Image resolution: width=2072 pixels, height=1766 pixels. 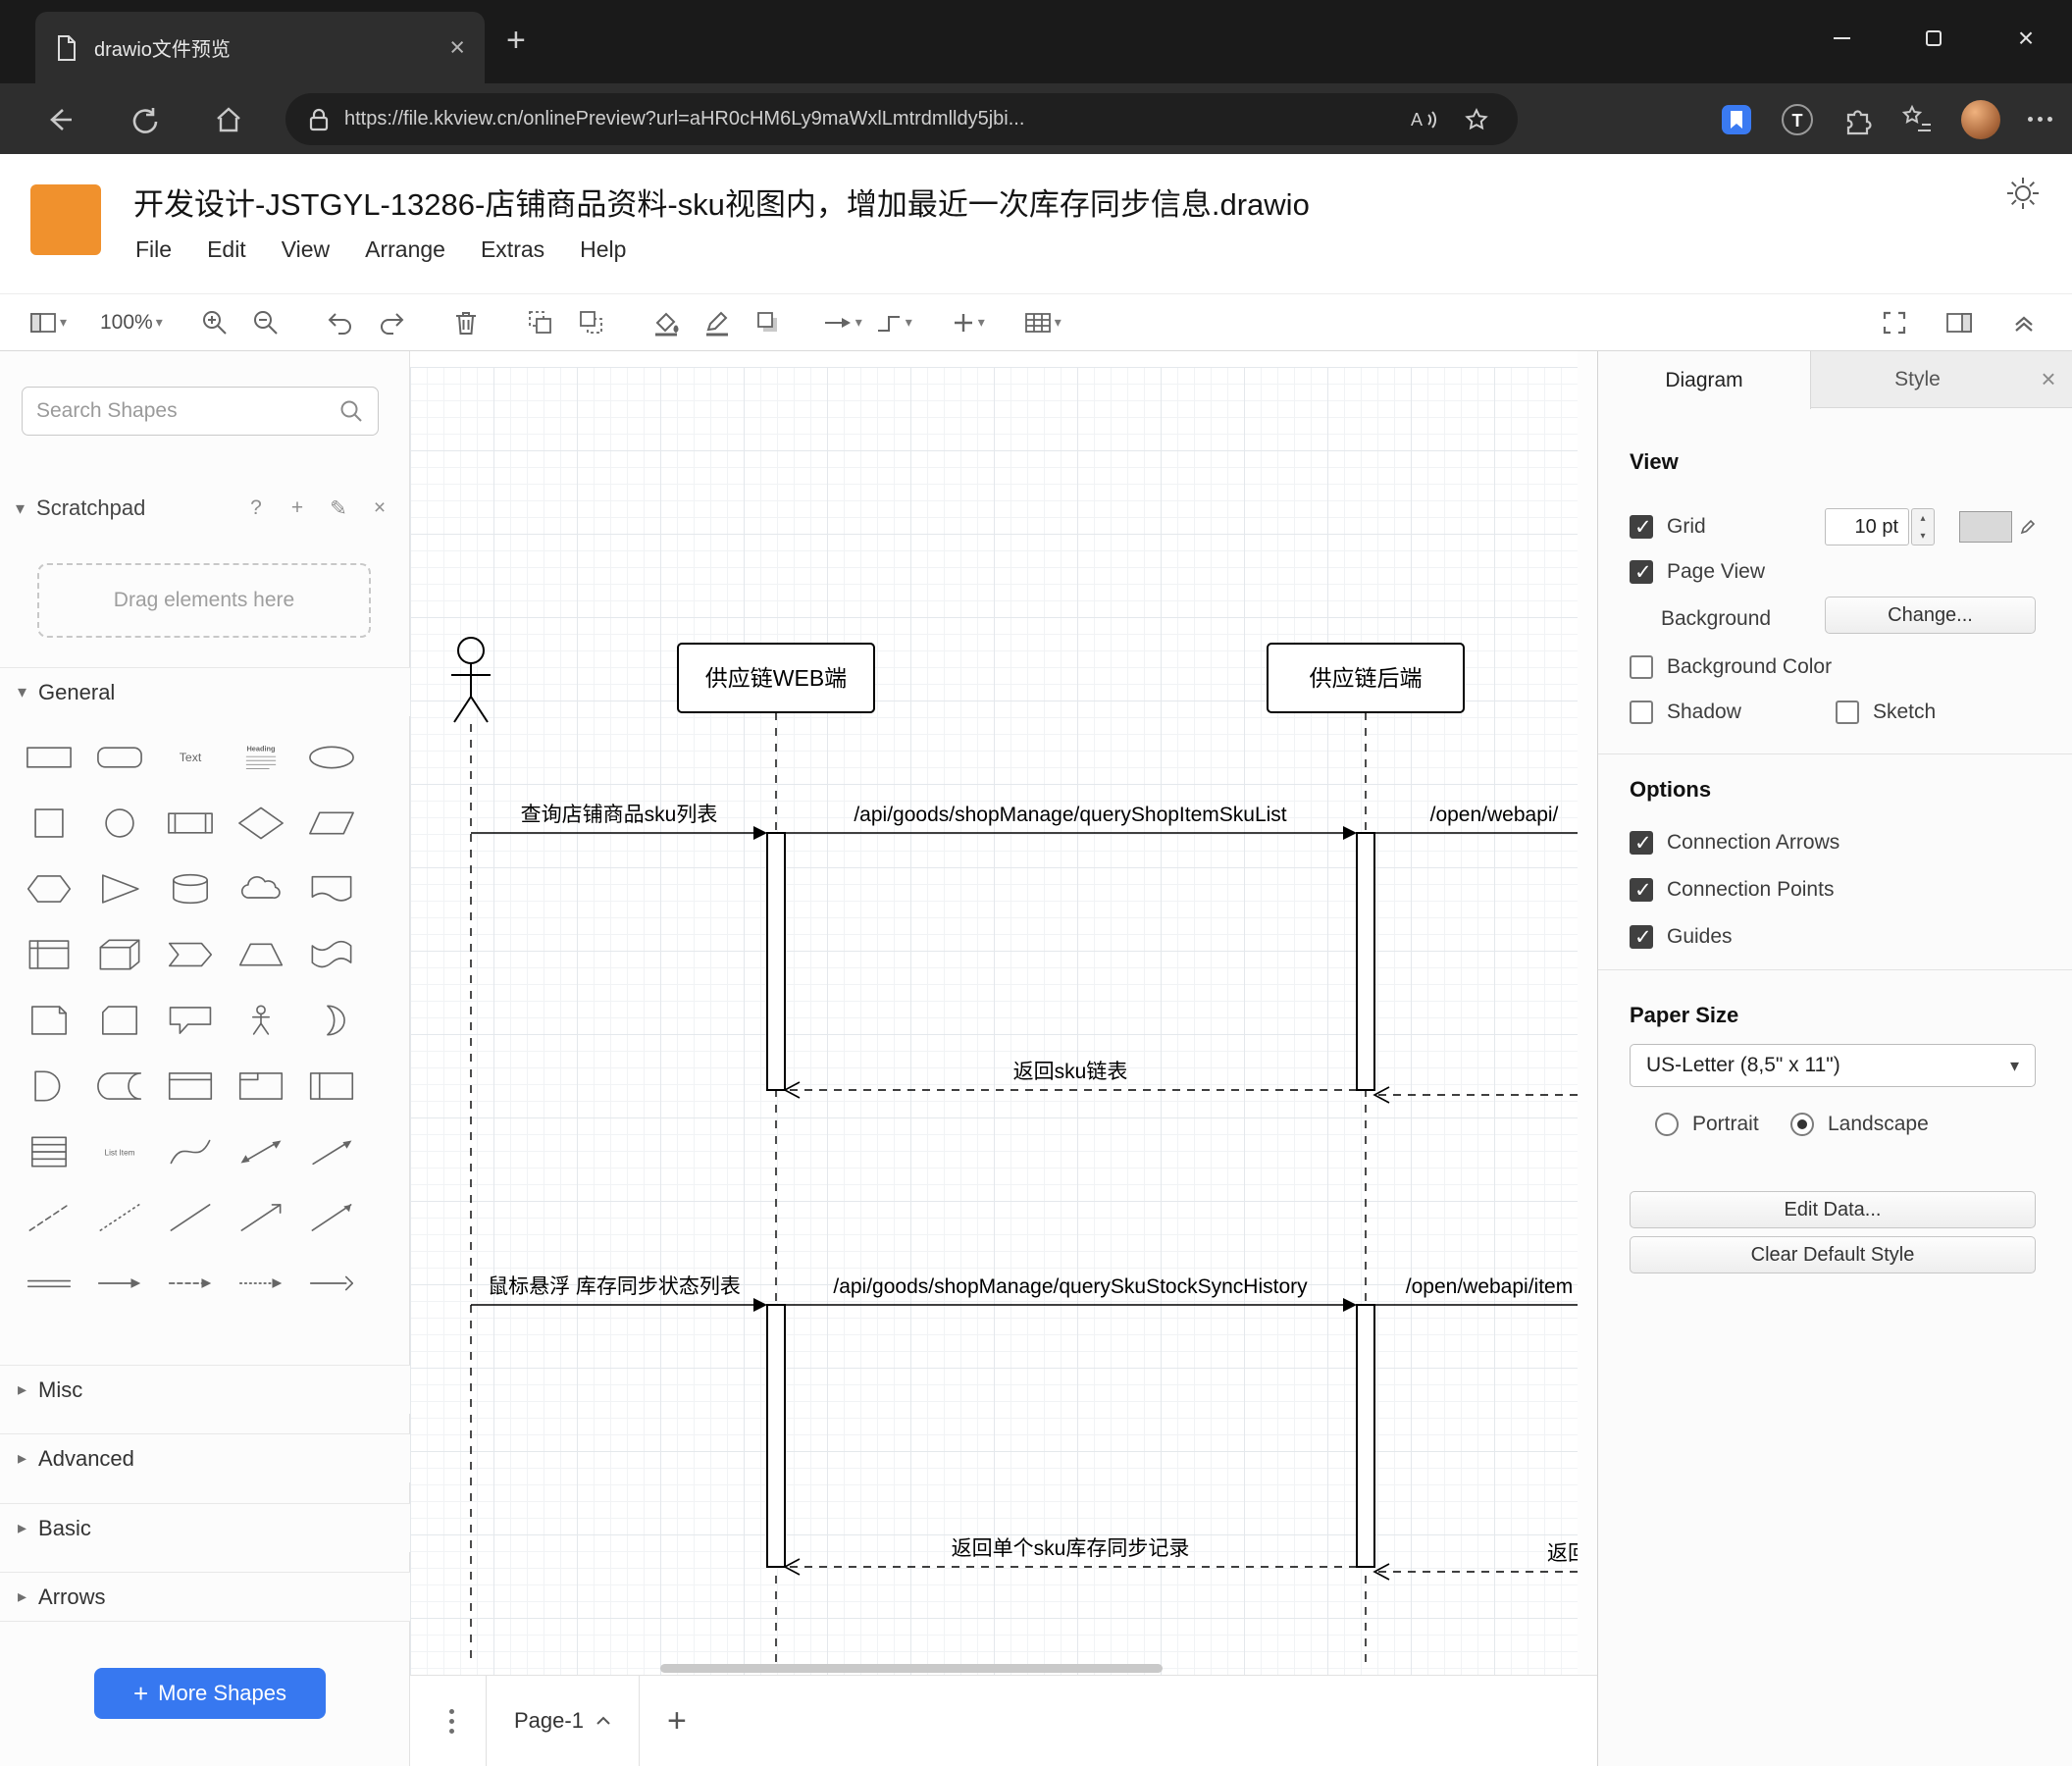 What do you see at coordinates (331, 1217) in the screenshot?
I see `shape-directional-connector` at bounding box center [331, 1217].